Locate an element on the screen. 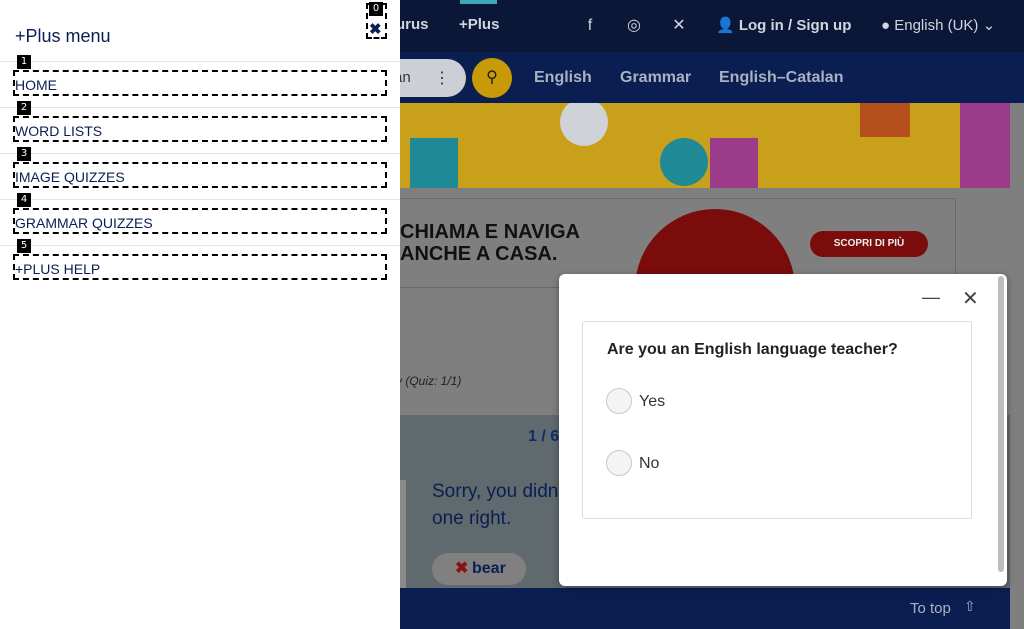 The image size is (1024, 629). answer-chip: ✖ bear is located at coordinates (479, 569).